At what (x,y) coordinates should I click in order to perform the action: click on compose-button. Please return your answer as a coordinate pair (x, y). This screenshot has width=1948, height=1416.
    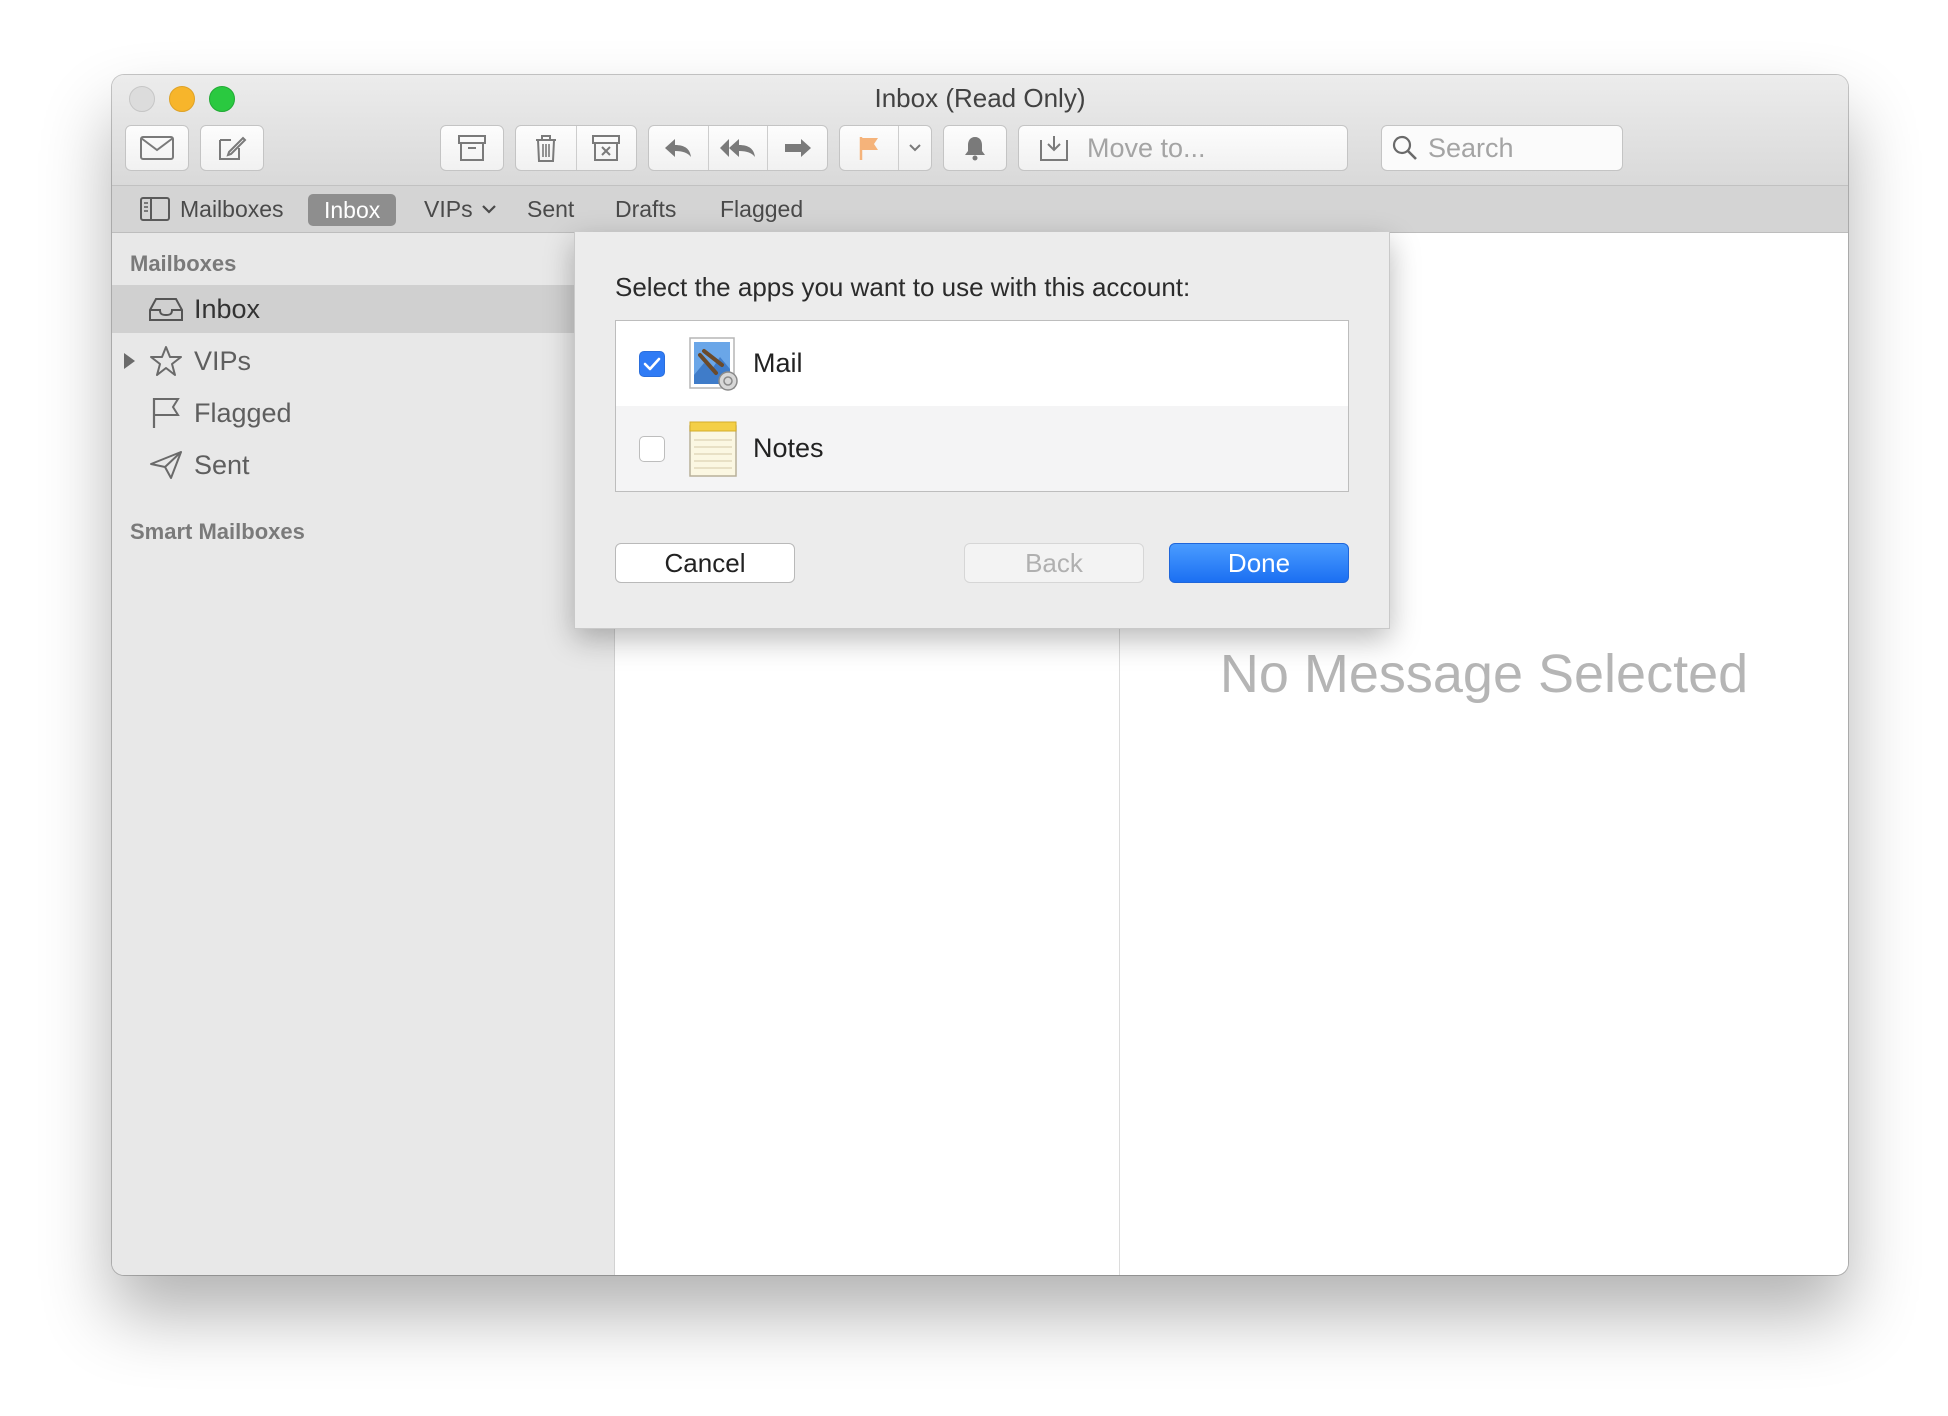
    Looking at the image, I should click on (232, 148).